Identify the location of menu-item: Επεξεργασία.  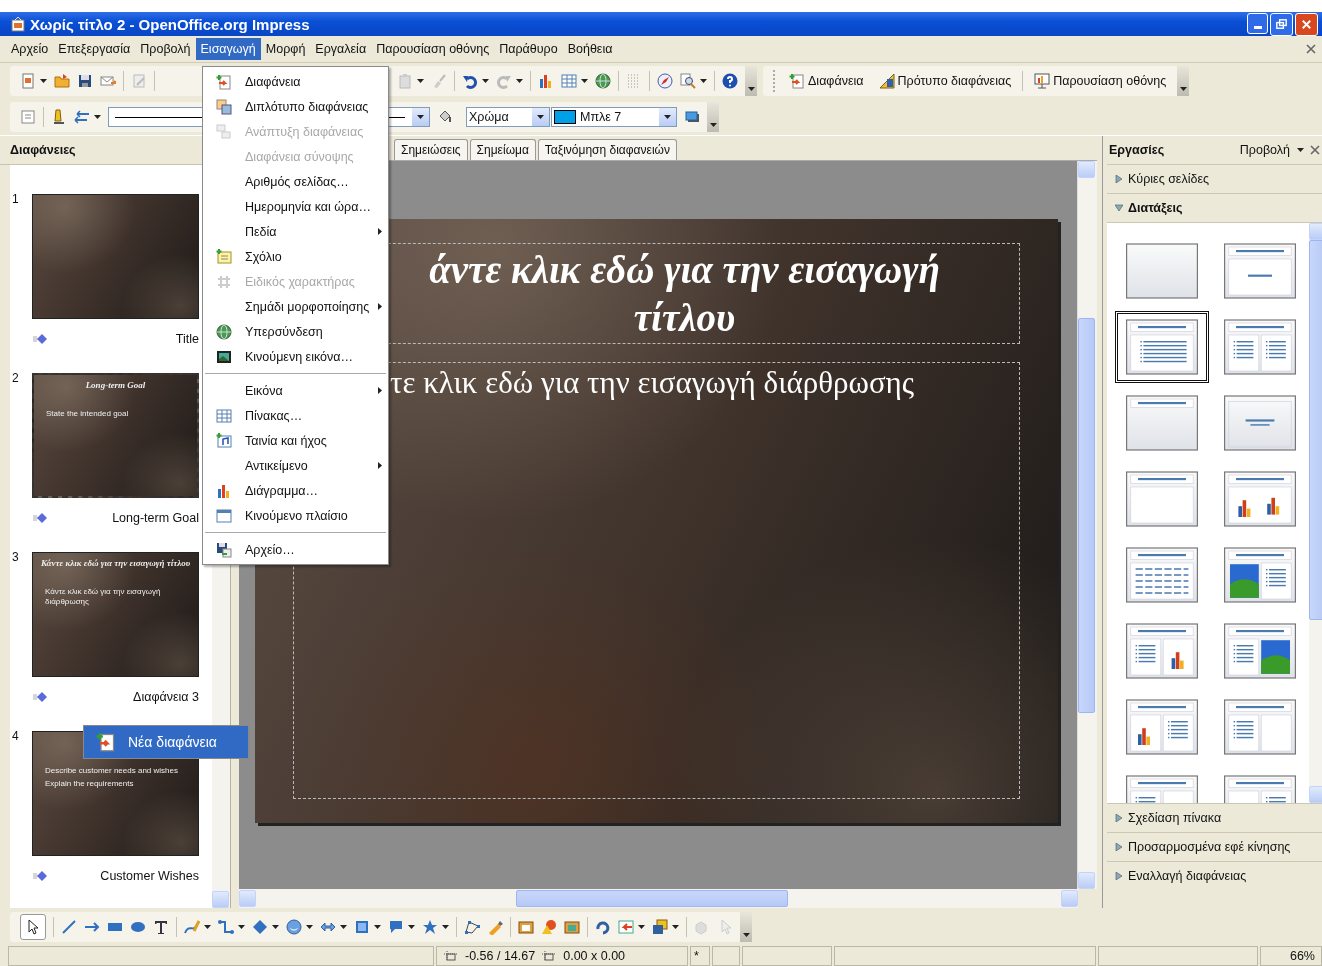
(94, 49).